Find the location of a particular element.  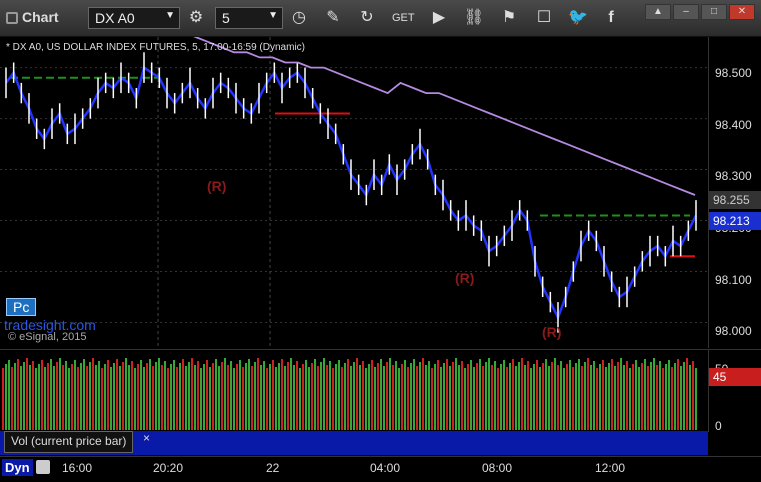

time-axis: Dyn 16:00 20:20 22 04:00 08:00 12:00 is located at coordinates (380, 469).